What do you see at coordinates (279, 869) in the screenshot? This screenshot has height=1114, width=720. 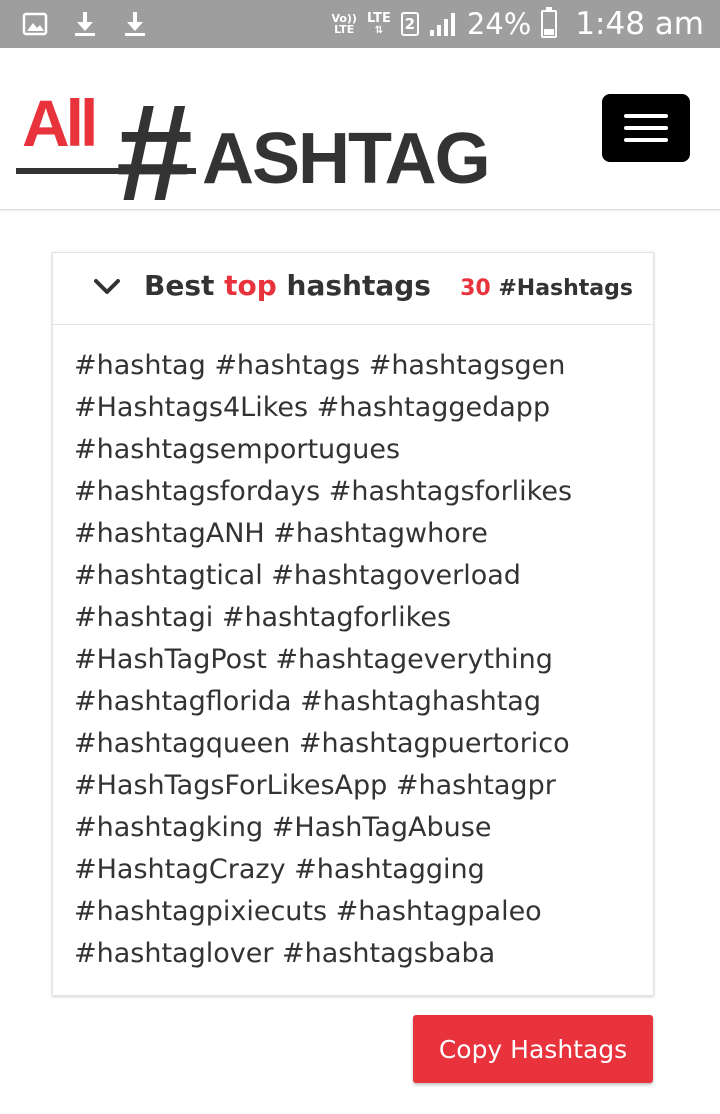 I see `hashtag-line: #HashtagCrazy #hashtagging` at bounding box center [279, 869].